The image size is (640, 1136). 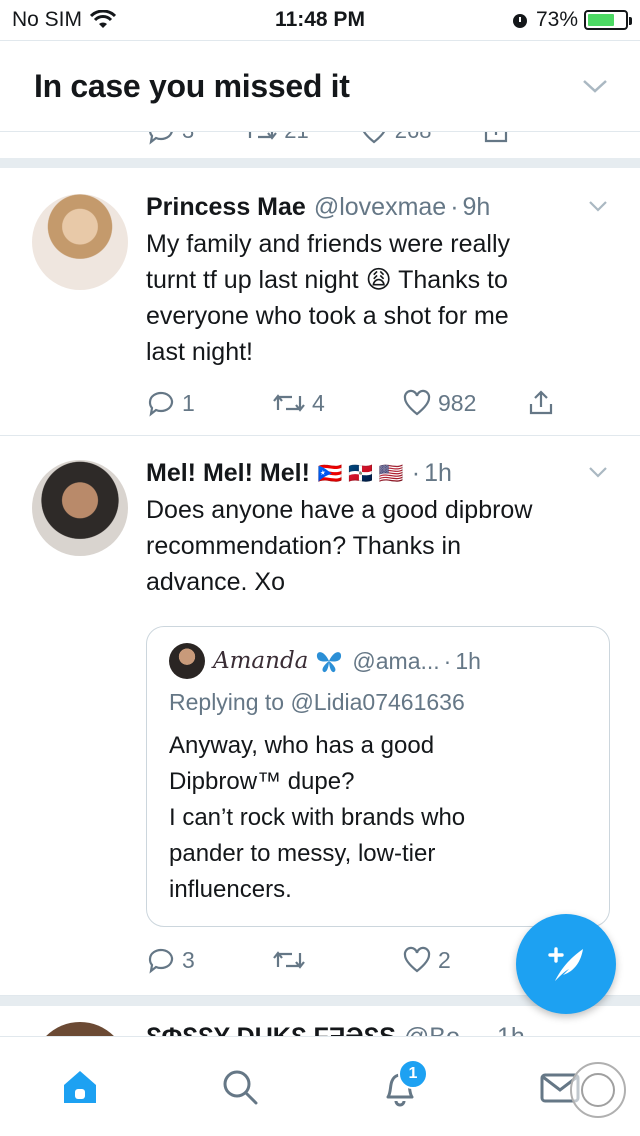 I want to click on flag-emojis: 🇵🇷 🇩🇴 🇺🇸, so click(x=360, y=473).